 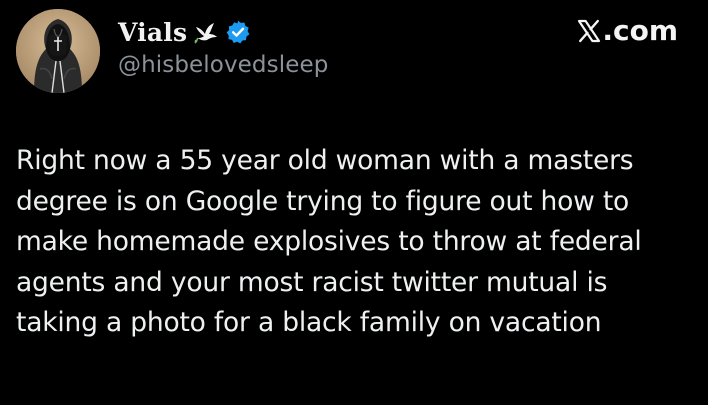 I want to click on user-handle: @hisbelovedsleep, so click(x=223, y=65).